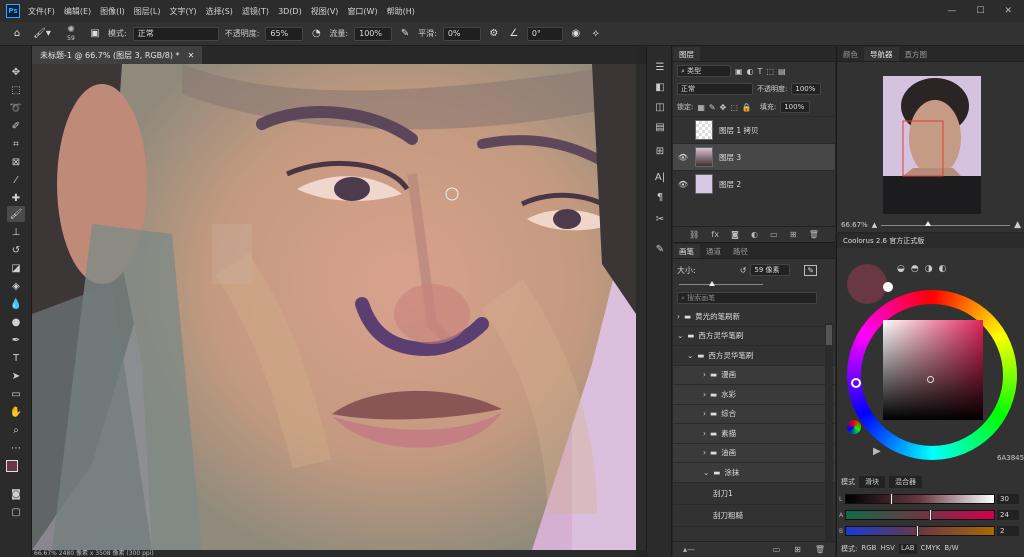 The width and height of the screenshot is (1024, 557). What do you see at coordinates (820, 549) in the screenshot?
I see `delete-brush-icon: 🗑` at bounding box center [820, 549].